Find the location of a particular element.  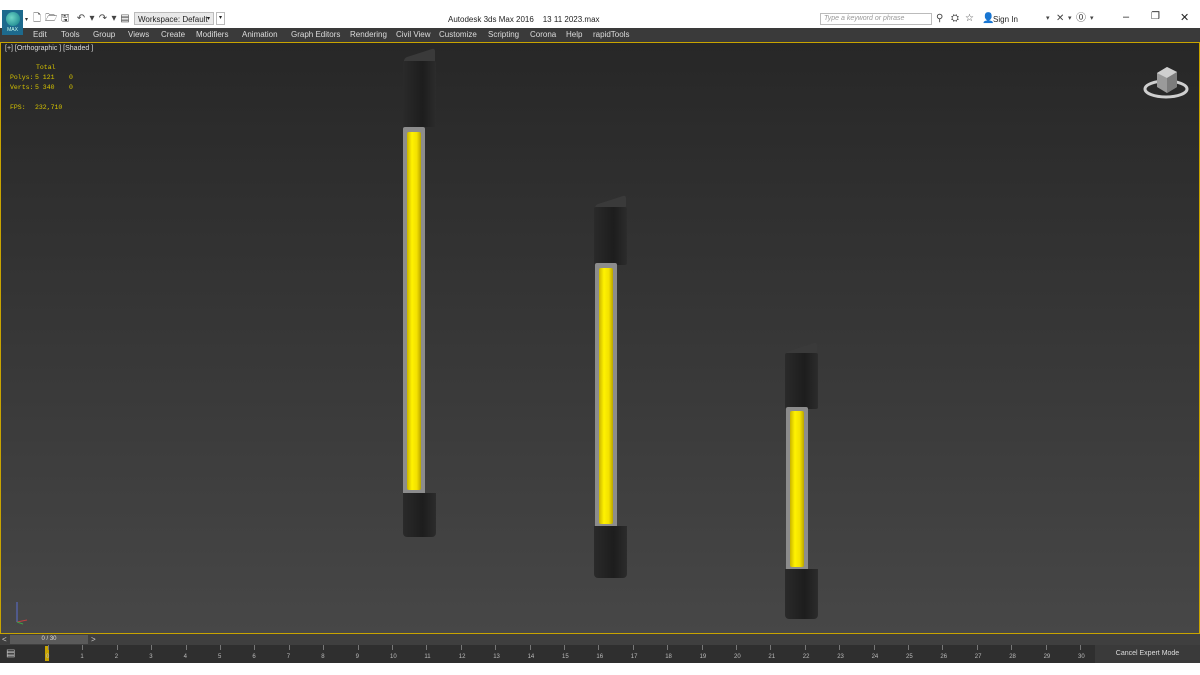

cancel-expert-mode-button: Cancel Expert Mode is located at coordinates (1147, 654).